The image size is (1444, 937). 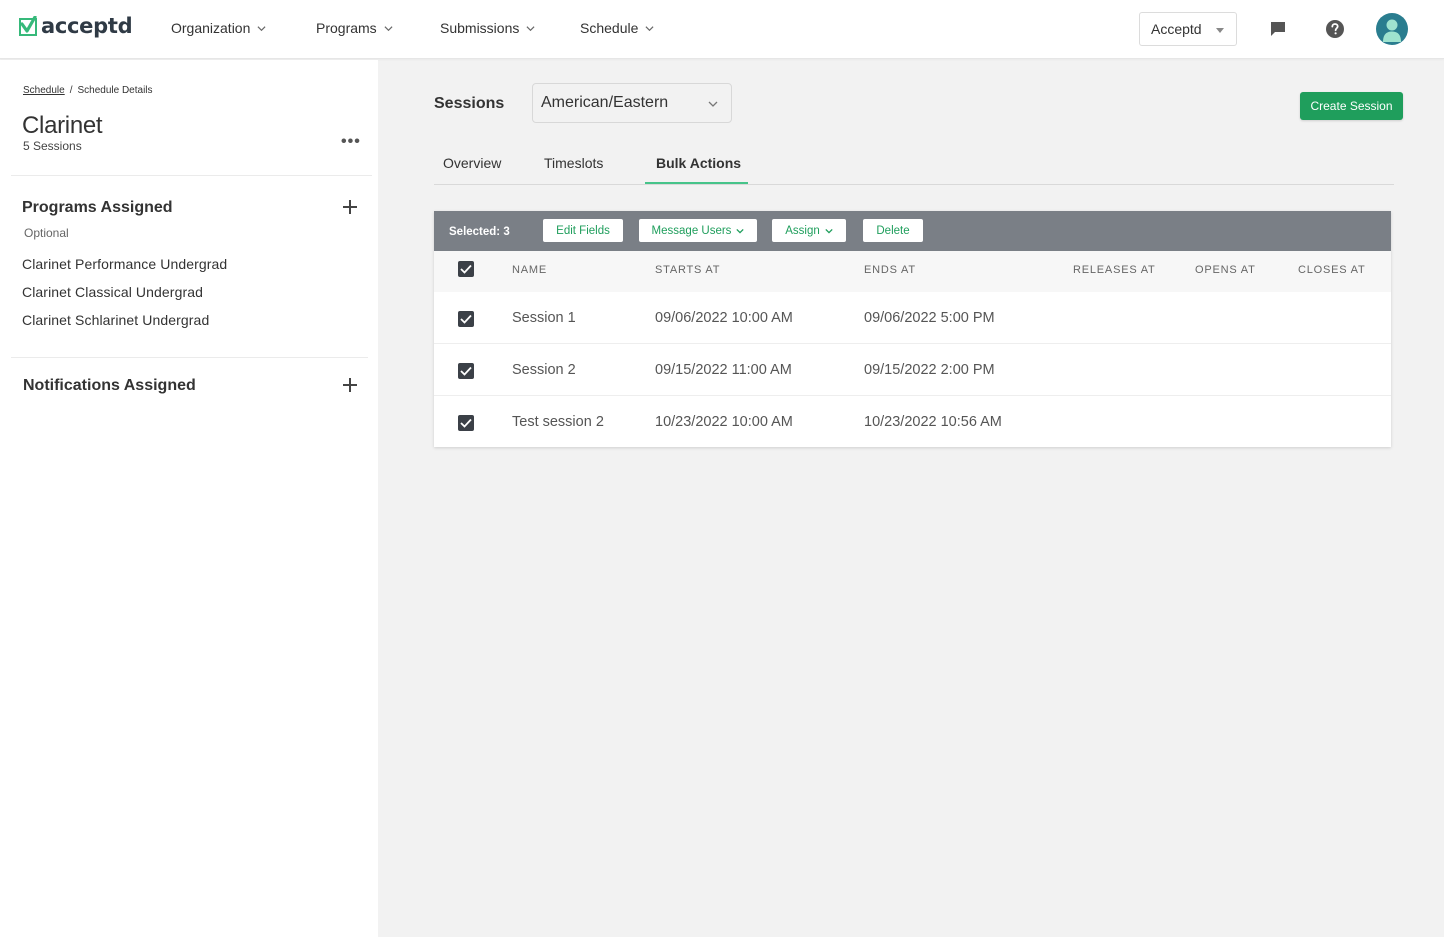 What do you see at coordinates (929, 370) in the screenshot?
I see `session-ends-at: 09/15/2022 2:00 PM` at bounding box center [929, 370].